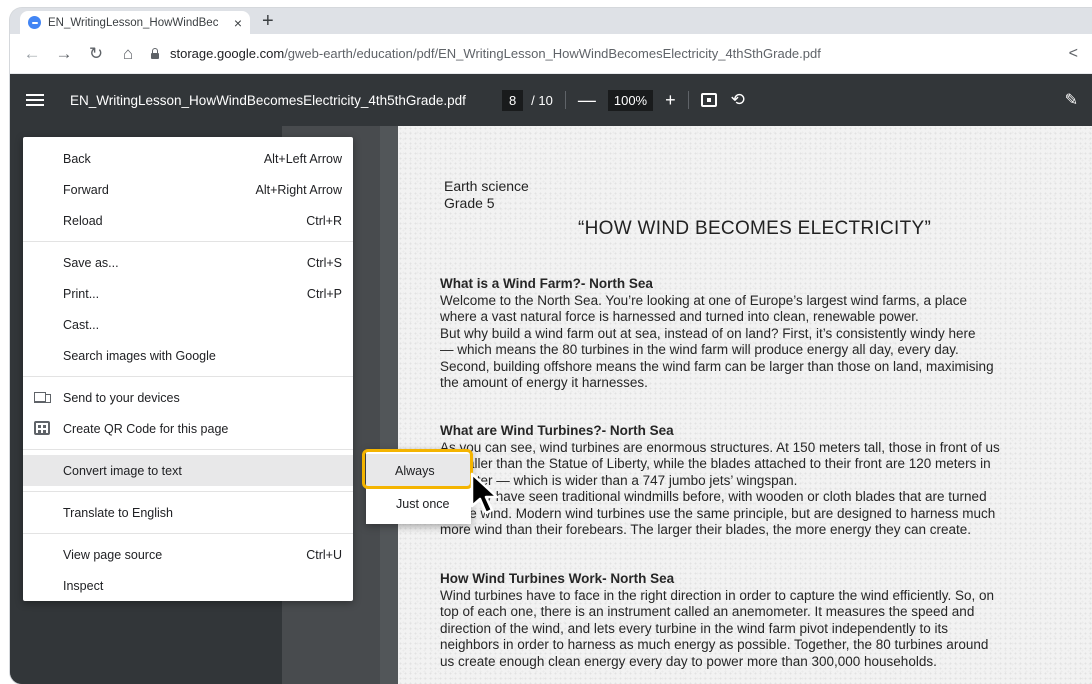  Describe the element at coordinates (64, 54) in the screenshot. I see `forward-arrow-icon: →` at that location.